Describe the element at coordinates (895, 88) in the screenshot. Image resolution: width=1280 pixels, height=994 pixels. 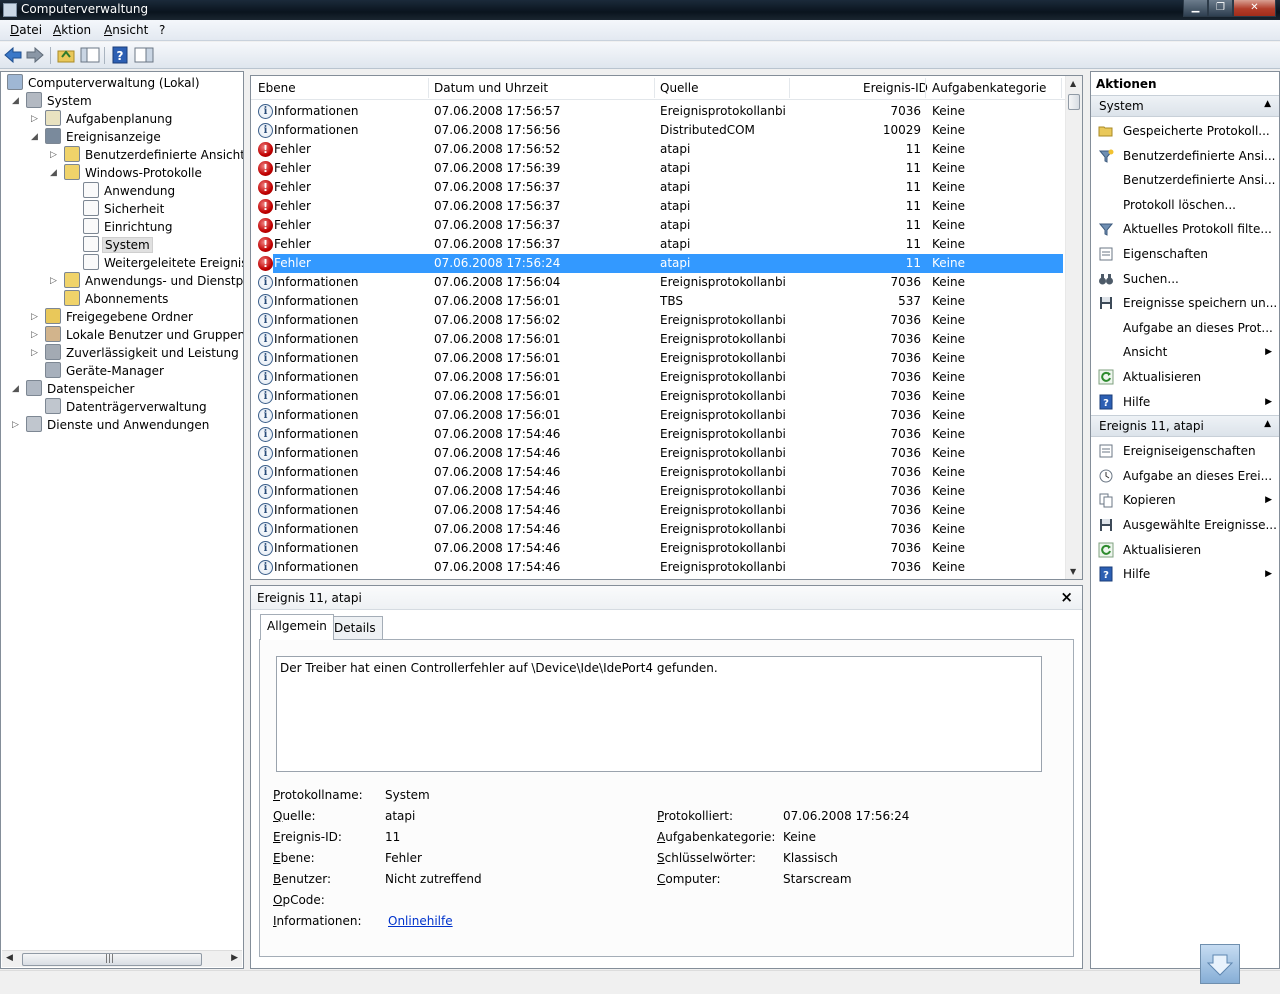
I see `column-header-ereignis-id: Ereignis-ID` at that location.